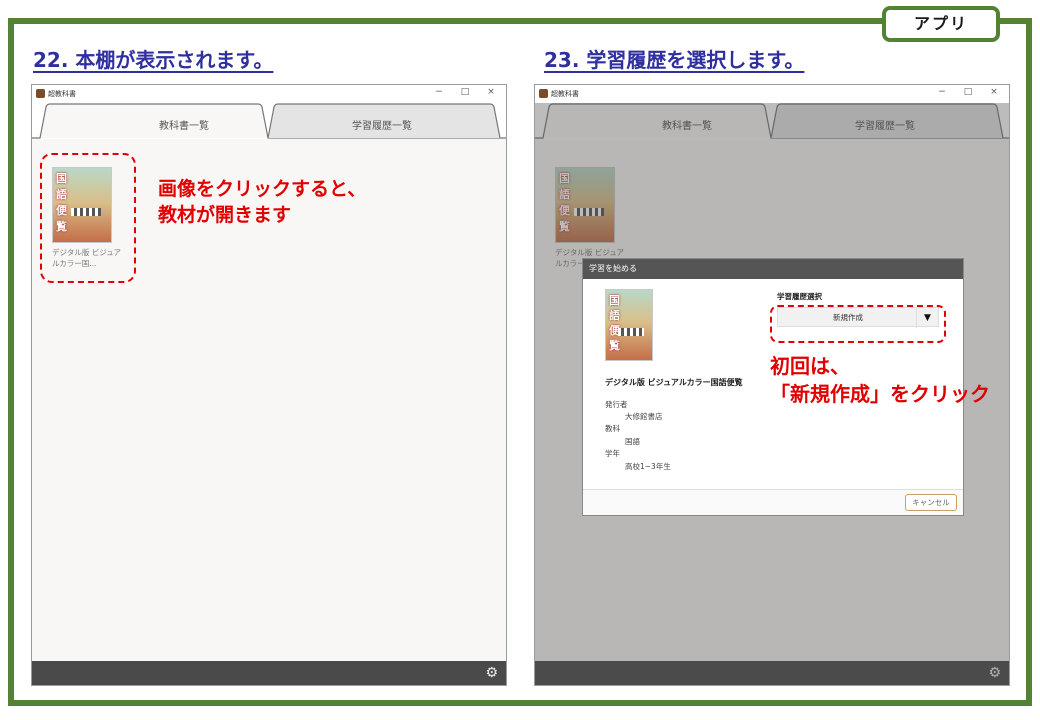 The image size is (1040, 720). Describe the element at coordinates (612, 428) in the screenshot. I see `subject-label: 教科` at that location.